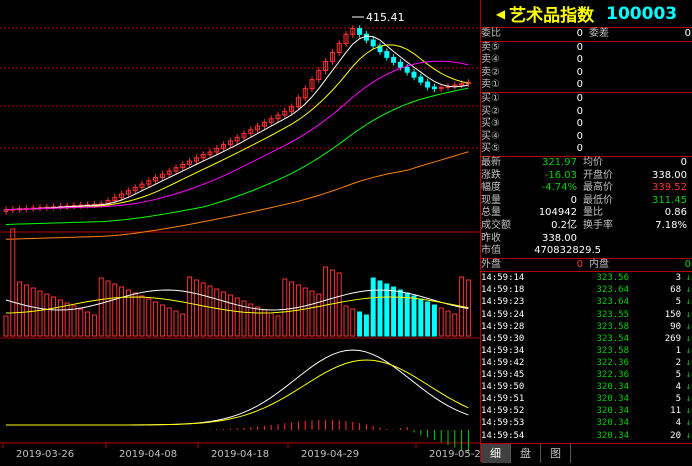  I want to click on tick-price: 323.64, so click(612, 302).